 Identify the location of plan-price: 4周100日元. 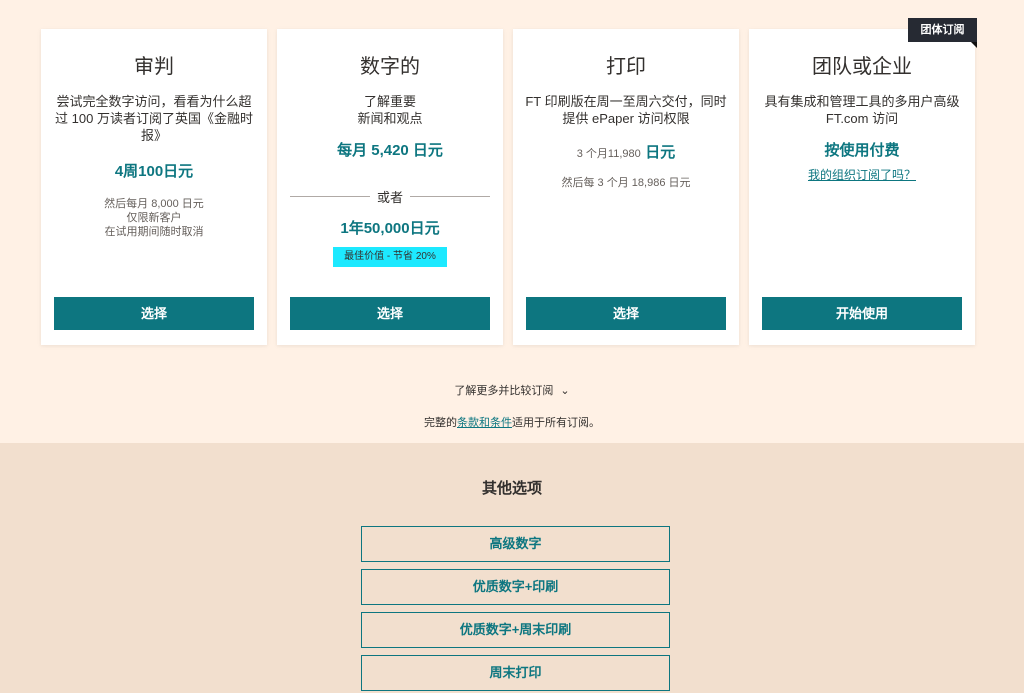
(154, 171).